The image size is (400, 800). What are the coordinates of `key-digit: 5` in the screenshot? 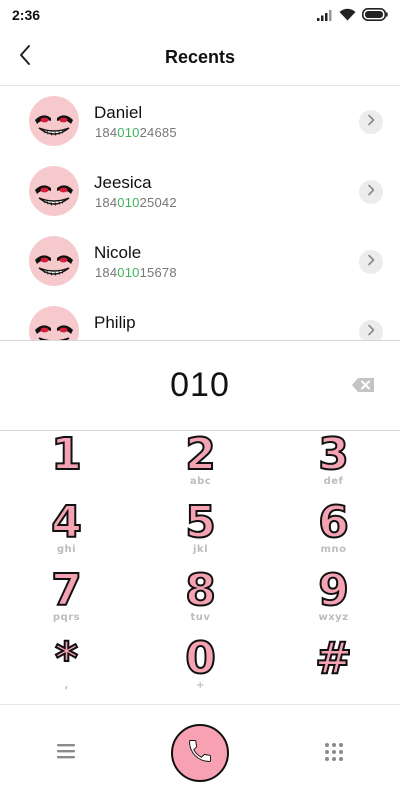 It's located at (200, 522).